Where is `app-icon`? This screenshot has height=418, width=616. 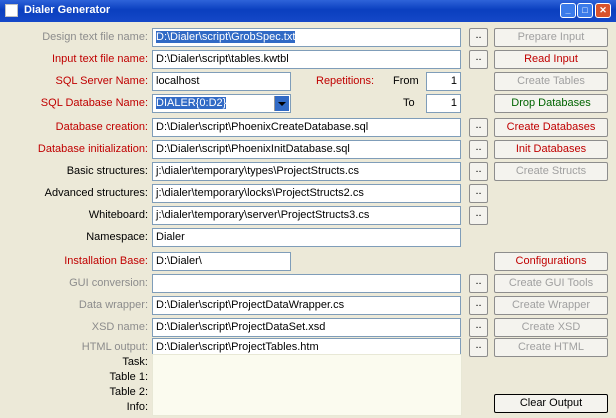
app-icon is located at coordinates (11, 10).